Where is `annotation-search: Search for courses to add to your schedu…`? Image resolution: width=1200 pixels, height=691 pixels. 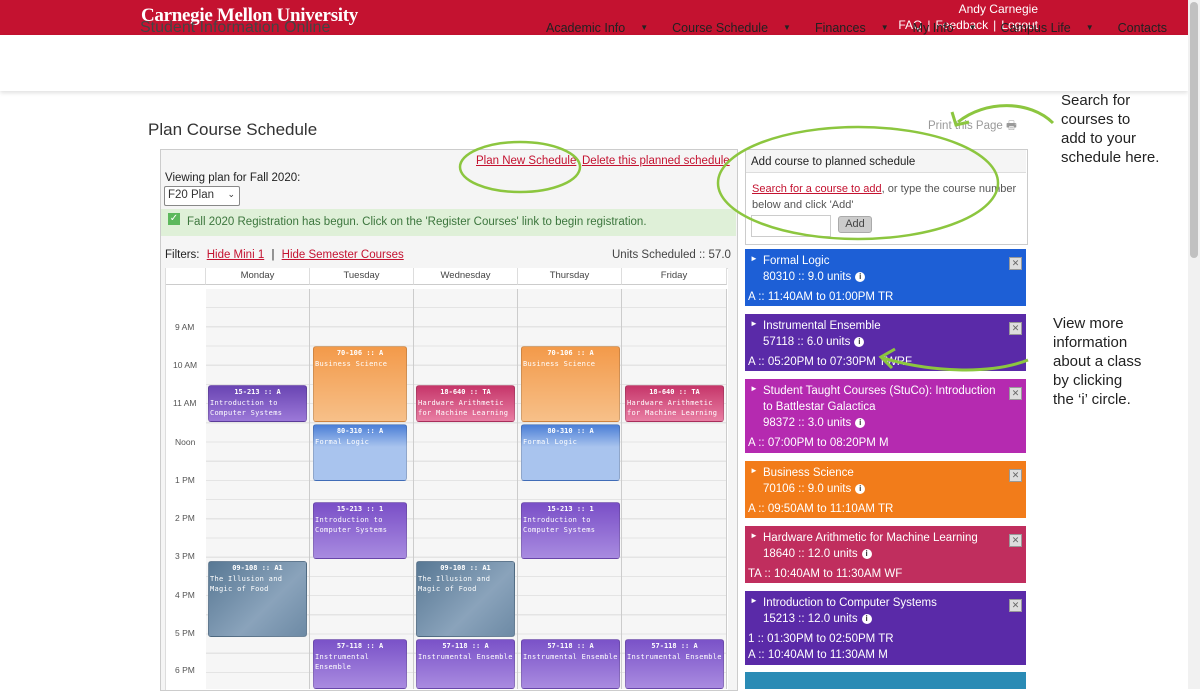
annotation-search: Search for courses to add to your schedu… is located at coordinates (1110, 129).